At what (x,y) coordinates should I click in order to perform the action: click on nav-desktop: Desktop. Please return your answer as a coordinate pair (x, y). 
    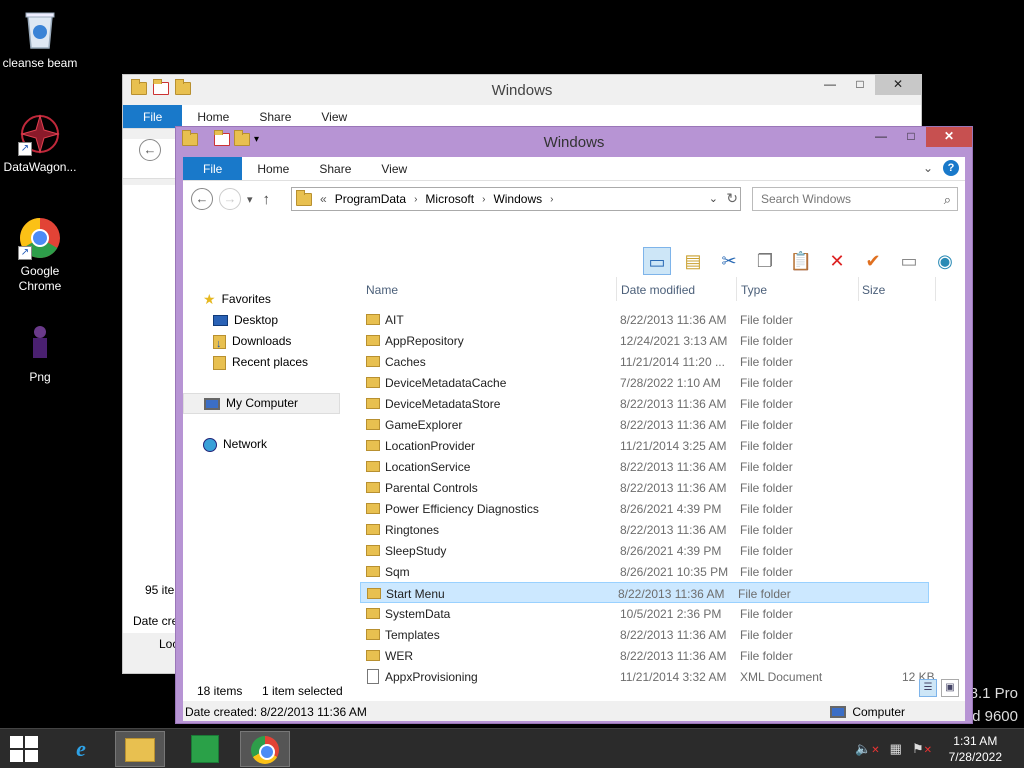
    Looking at the image, I should click on (263, 320).